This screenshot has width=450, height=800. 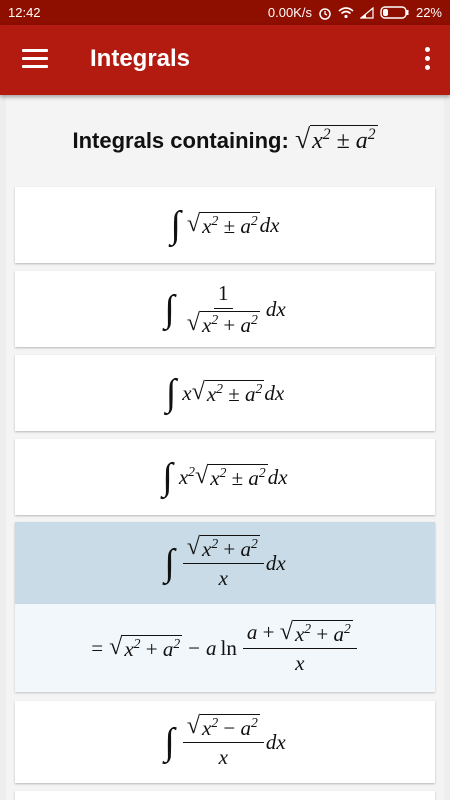 What do you see at coordinates (225, 12) in the screenshot?
I see `status-bar: 12:42 0.00K/s 22%` at bounding box center [225, 12].